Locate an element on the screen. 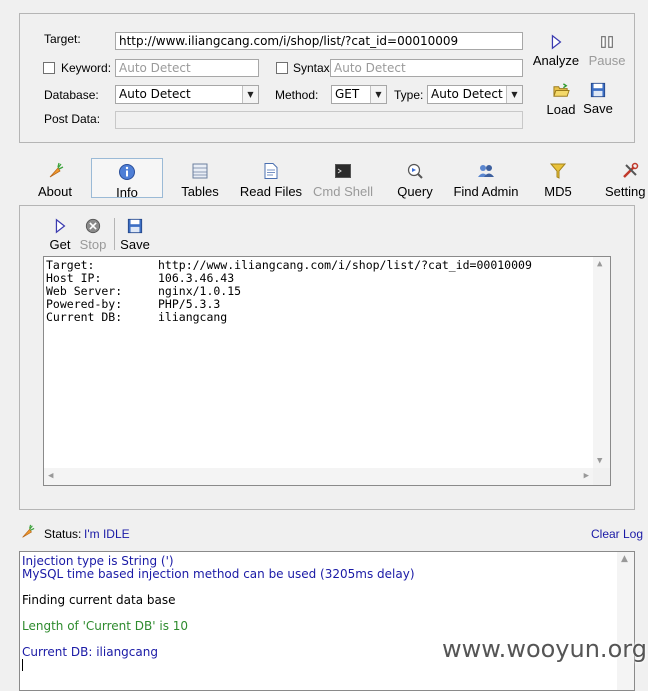 The width and height of the screenshot is (648, 691). database-select-value: Auto Detect is located at coordinates (155, 94).